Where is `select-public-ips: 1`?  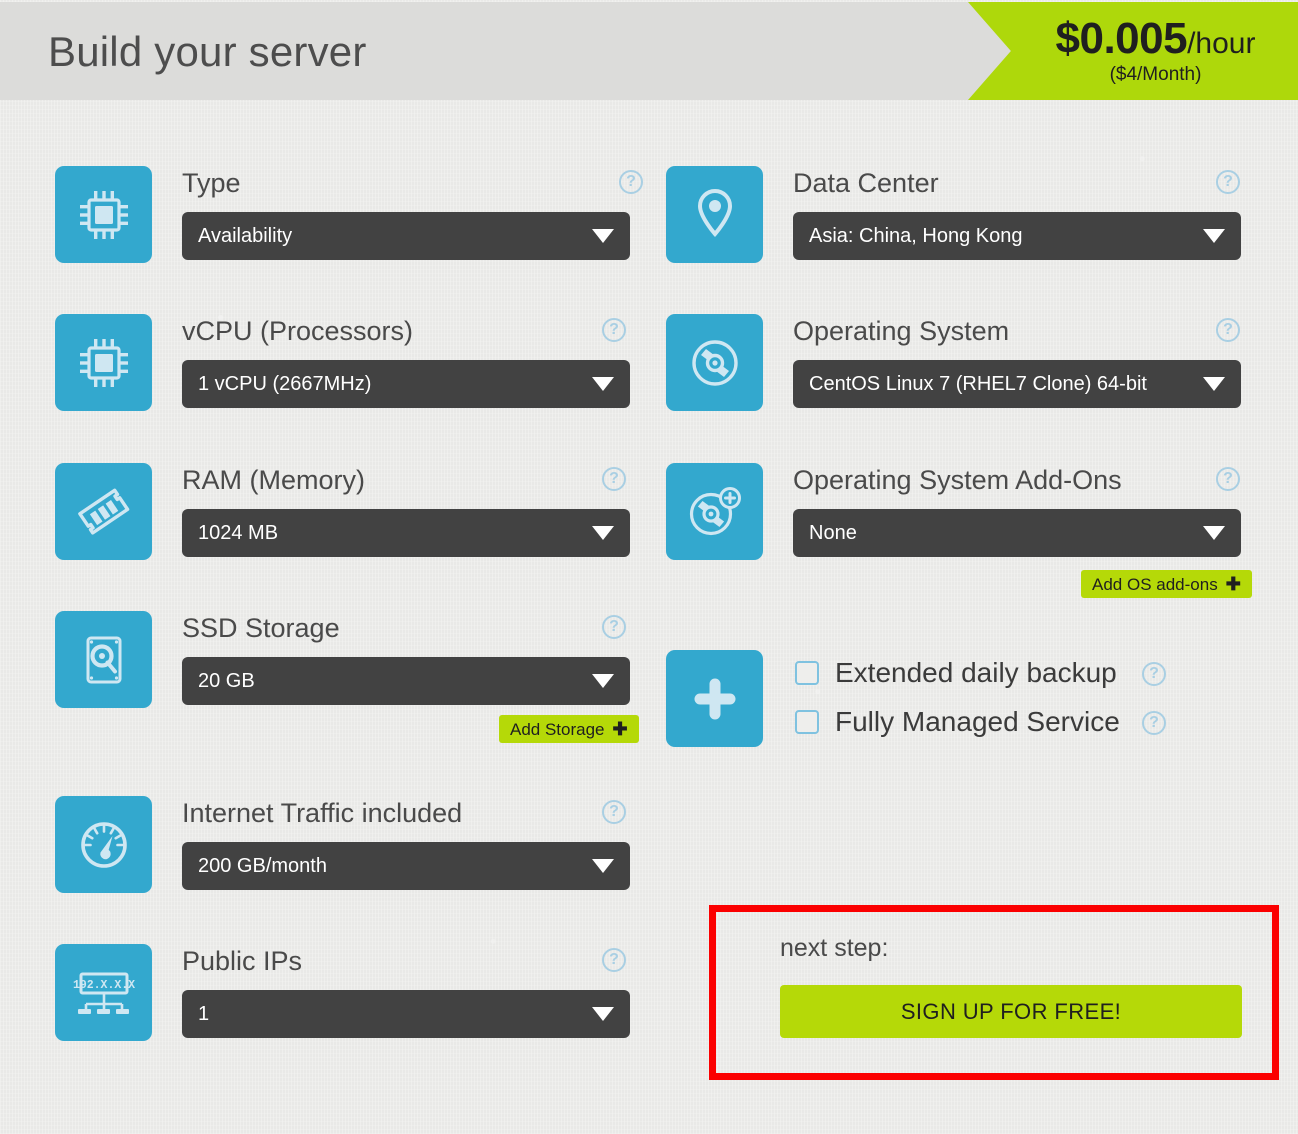 select-public-ips: 1 is located at coordinates (406, 1014).